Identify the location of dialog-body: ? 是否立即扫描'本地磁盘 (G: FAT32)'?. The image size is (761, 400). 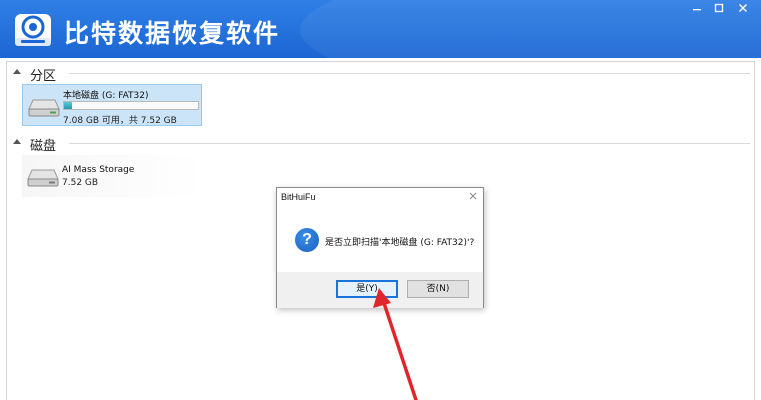
(380, 240).